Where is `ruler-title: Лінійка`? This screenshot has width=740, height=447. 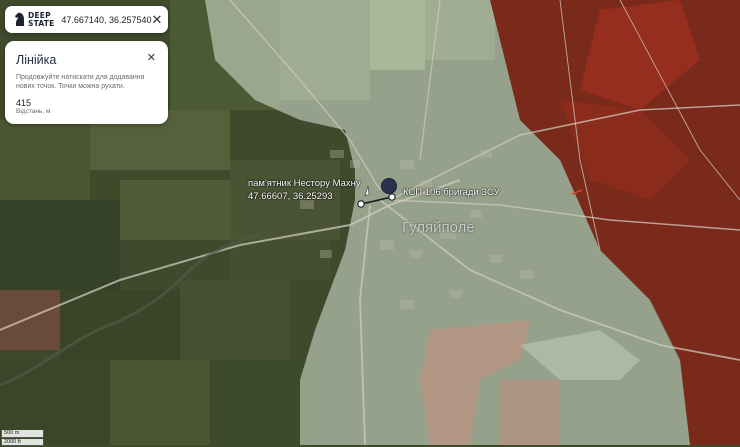
ruler-title: Лінійка is located at coordinates (36, 60).